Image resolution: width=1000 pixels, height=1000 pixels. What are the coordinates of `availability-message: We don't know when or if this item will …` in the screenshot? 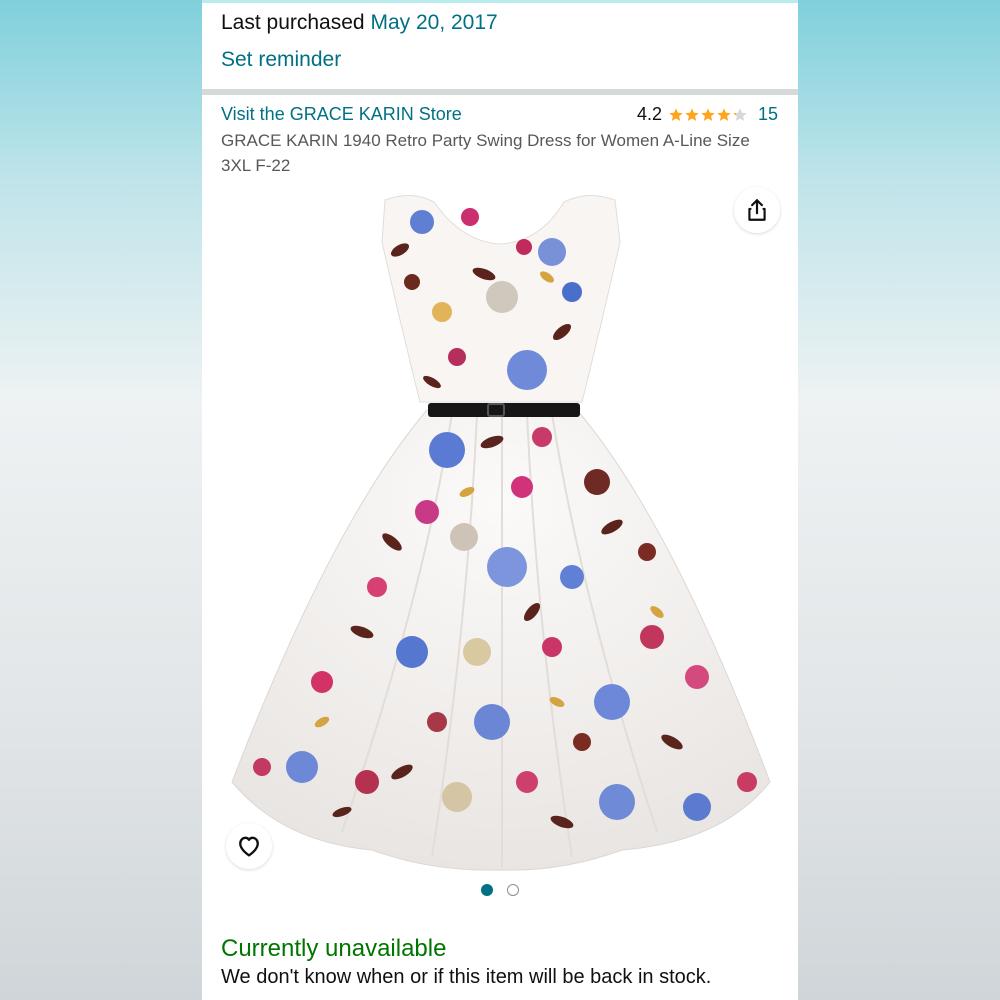 It's located at (466, 977).